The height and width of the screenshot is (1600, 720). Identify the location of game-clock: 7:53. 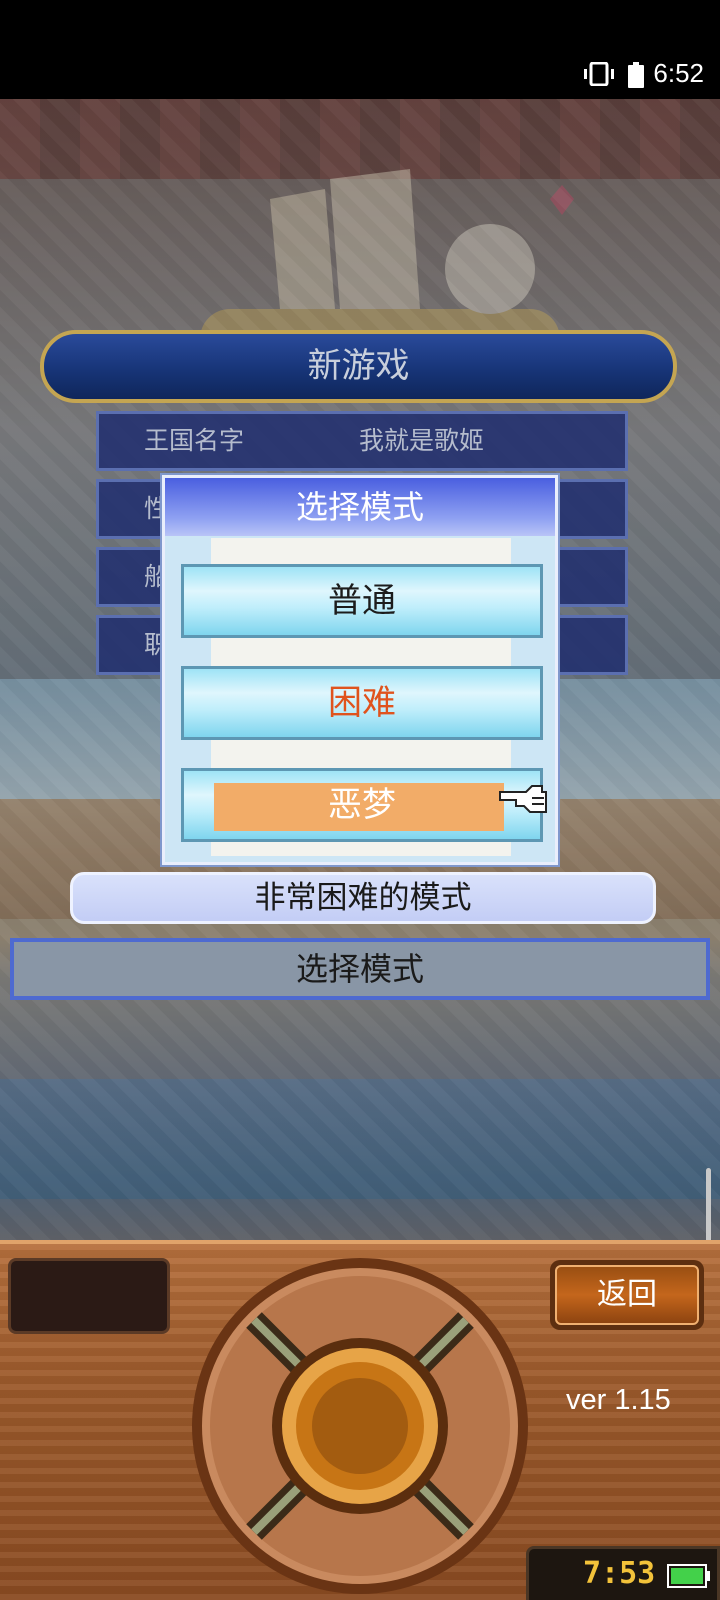
(623, 1573).